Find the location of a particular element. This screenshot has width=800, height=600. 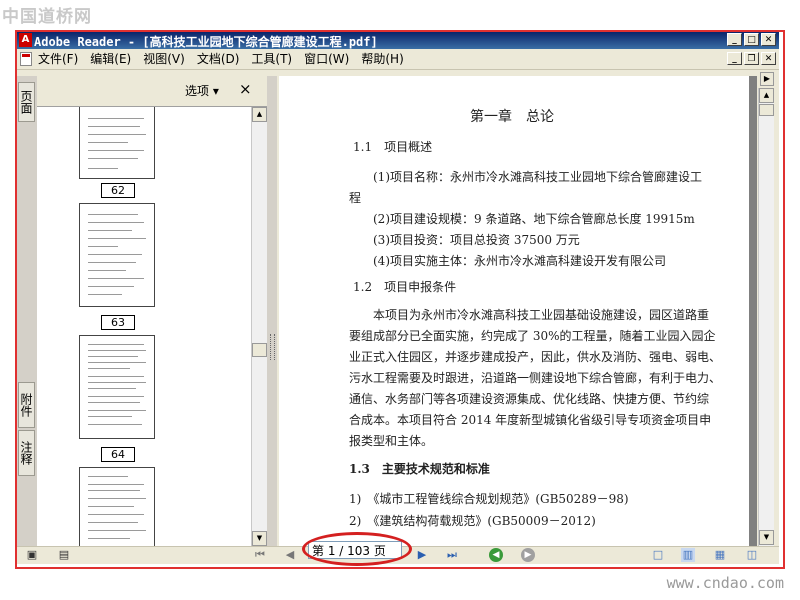

maximize-icon: □ is located at coordinates (751, 39).